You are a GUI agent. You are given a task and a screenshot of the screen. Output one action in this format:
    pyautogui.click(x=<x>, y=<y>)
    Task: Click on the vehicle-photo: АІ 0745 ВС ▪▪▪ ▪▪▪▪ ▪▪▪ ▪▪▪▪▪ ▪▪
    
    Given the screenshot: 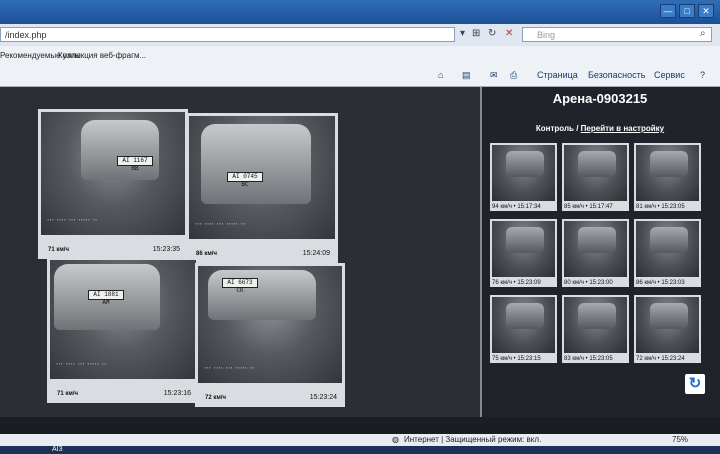 What is the action you would take?
    pyautogui.click(x=262, y=177)
    